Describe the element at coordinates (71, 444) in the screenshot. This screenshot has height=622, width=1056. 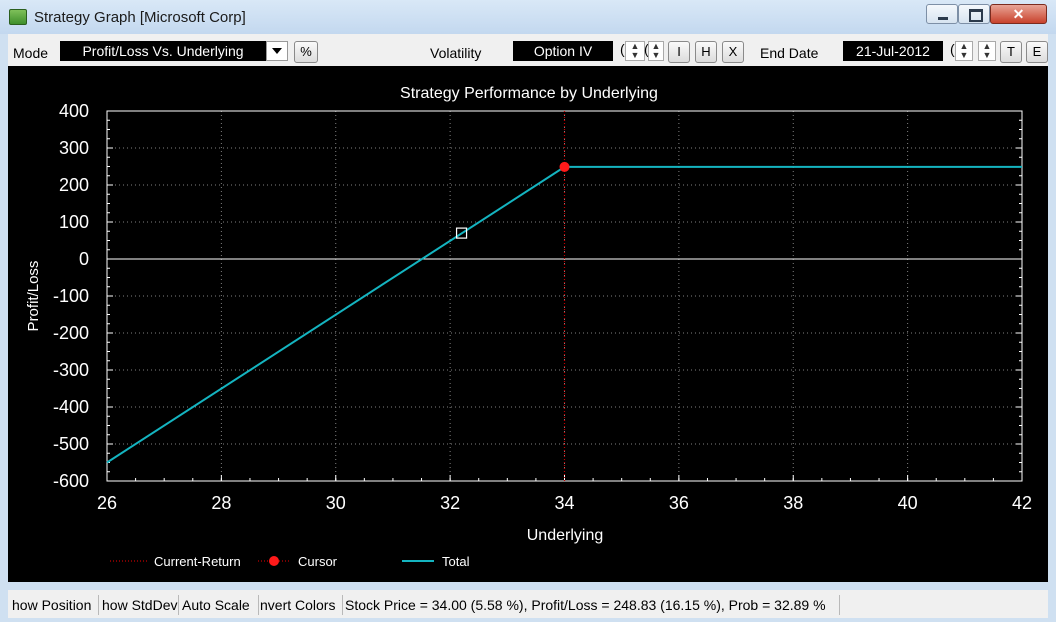
I see `y-tick-label: -500` at that location.